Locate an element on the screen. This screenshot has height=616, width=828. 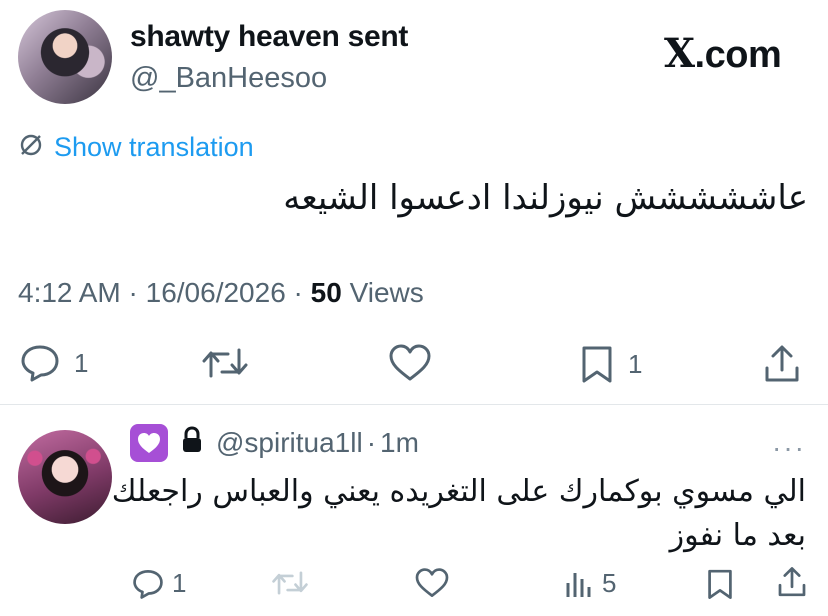
divider is located at coordinates (414, 404).